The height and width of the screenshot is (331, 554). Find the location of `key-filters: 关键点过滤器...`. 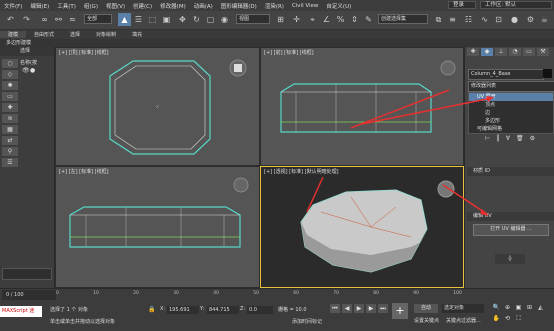

key-filters: 关键点过滤器... is located at coordinates (466, 321).